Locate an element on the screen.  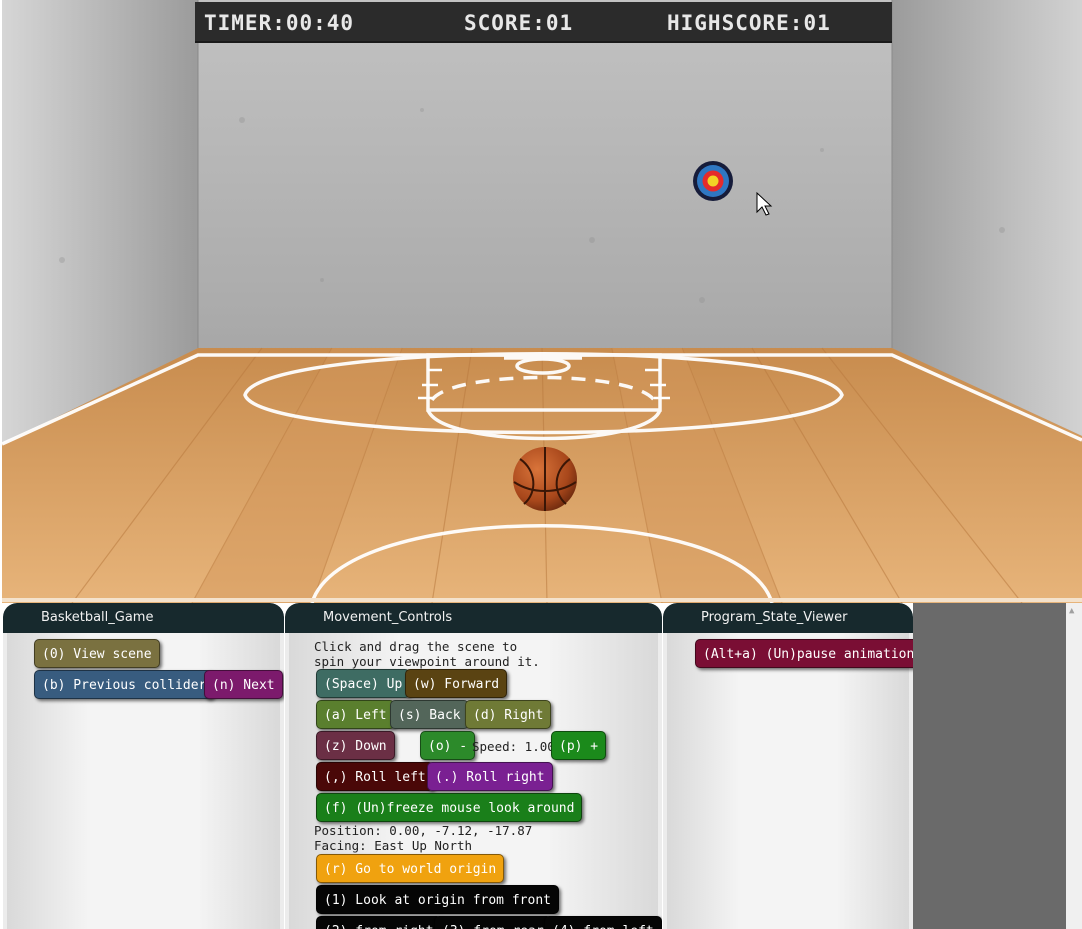
timer-display: TIMER:00:40 is located at coordinates (279, 23).